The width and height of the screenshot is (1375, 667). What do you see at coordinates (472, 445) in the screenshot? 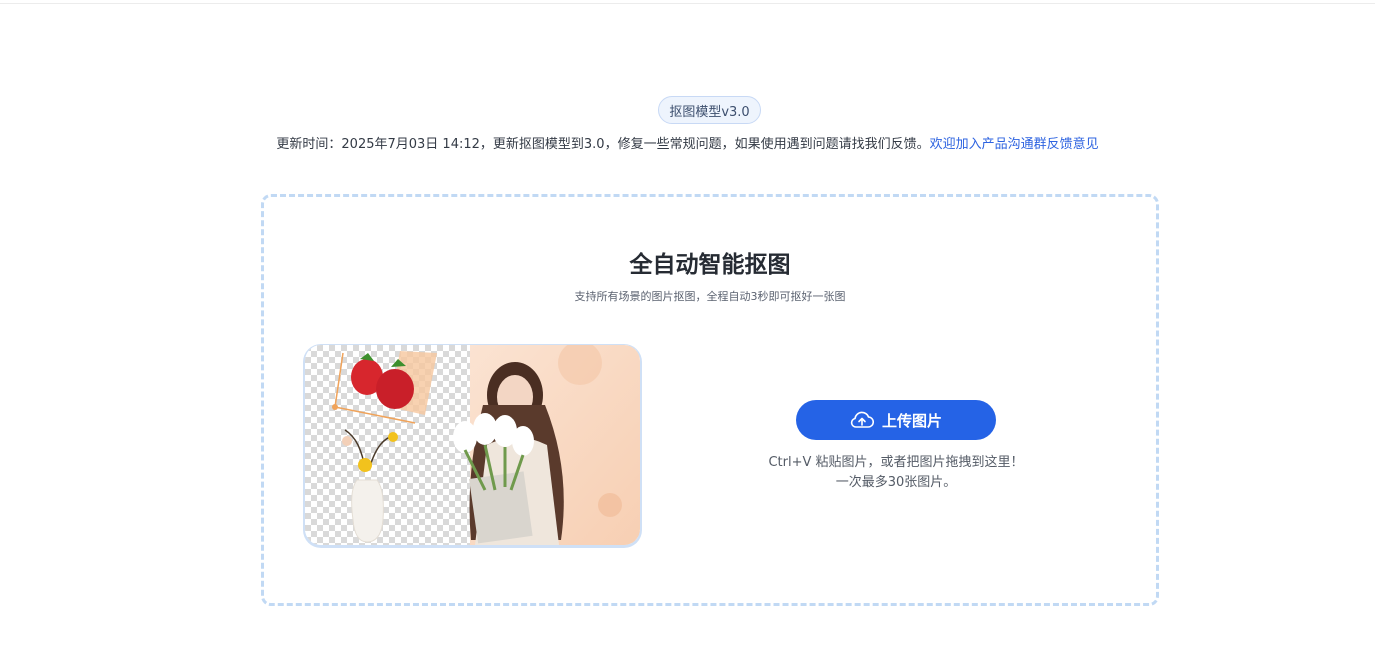
I see `demo-preview-image` at bounding box center [472, 445].